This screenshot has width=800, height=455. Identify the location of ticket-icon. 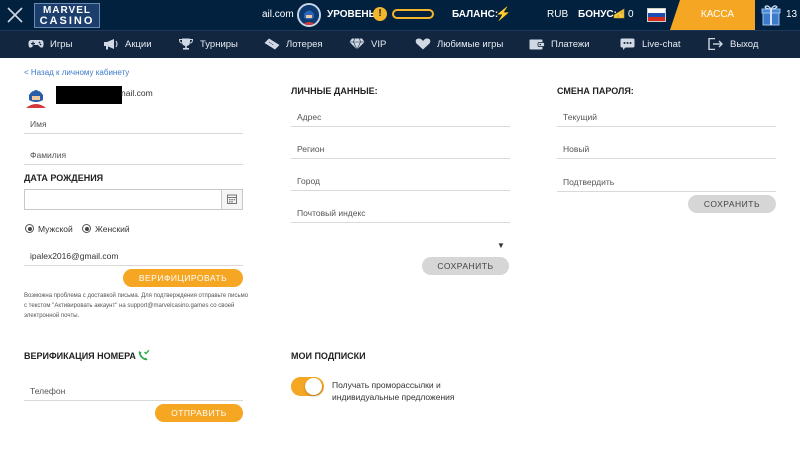
(272, 44).